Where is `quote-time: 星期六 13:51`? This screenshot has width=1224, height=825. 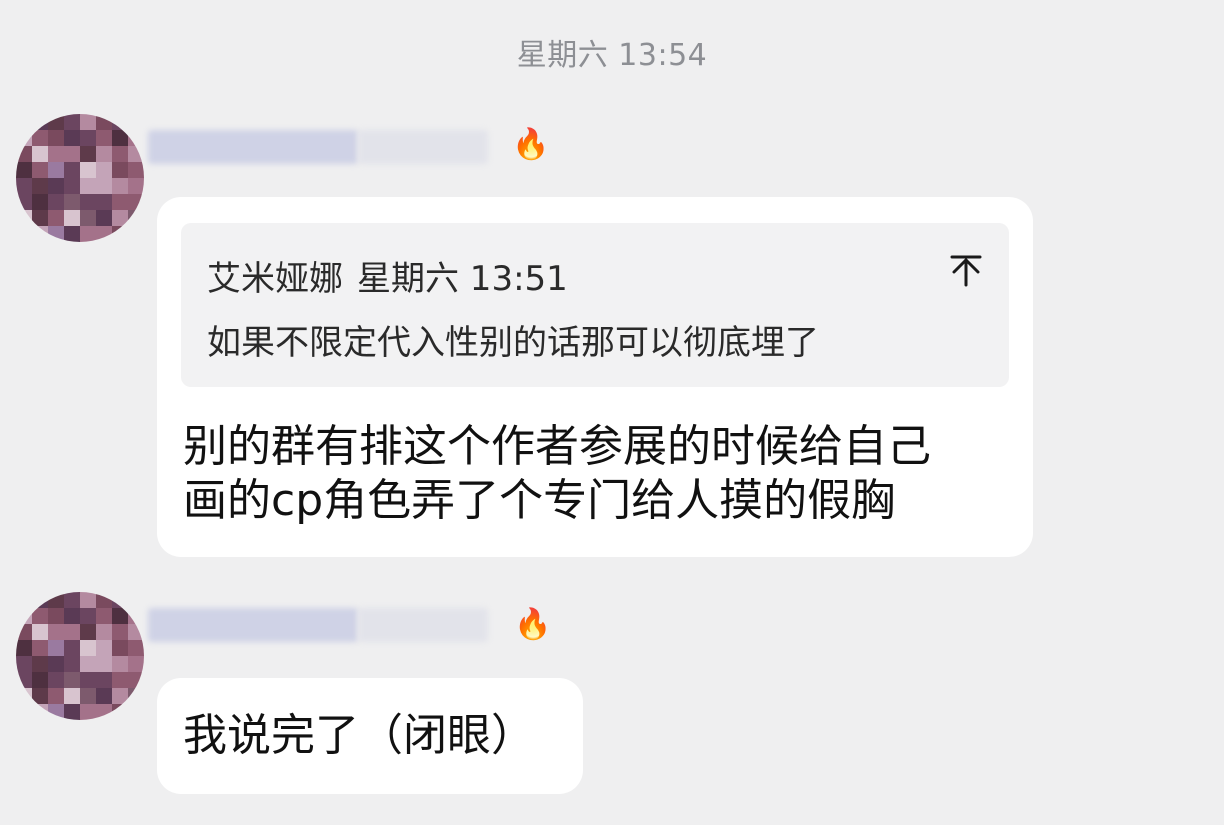 quote-time: 星期六 13:51 is located at coordinates (462, 279).